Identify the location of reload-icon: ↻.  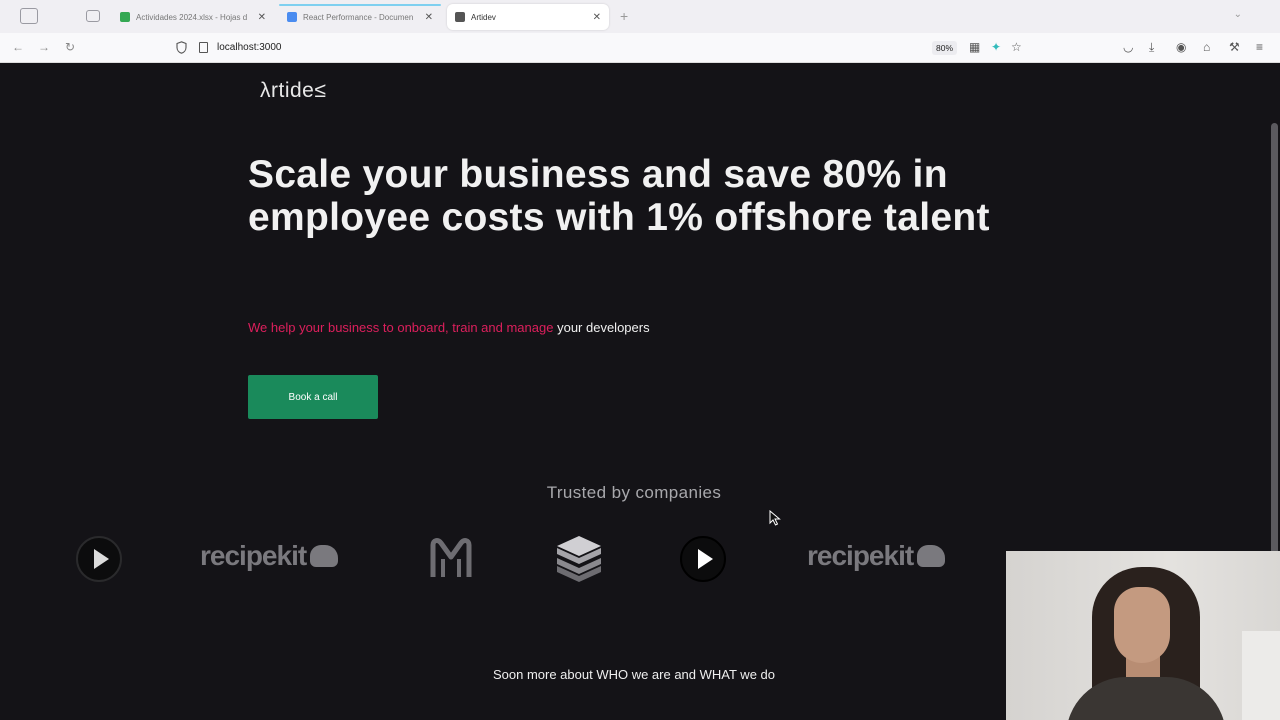
(70, 47).